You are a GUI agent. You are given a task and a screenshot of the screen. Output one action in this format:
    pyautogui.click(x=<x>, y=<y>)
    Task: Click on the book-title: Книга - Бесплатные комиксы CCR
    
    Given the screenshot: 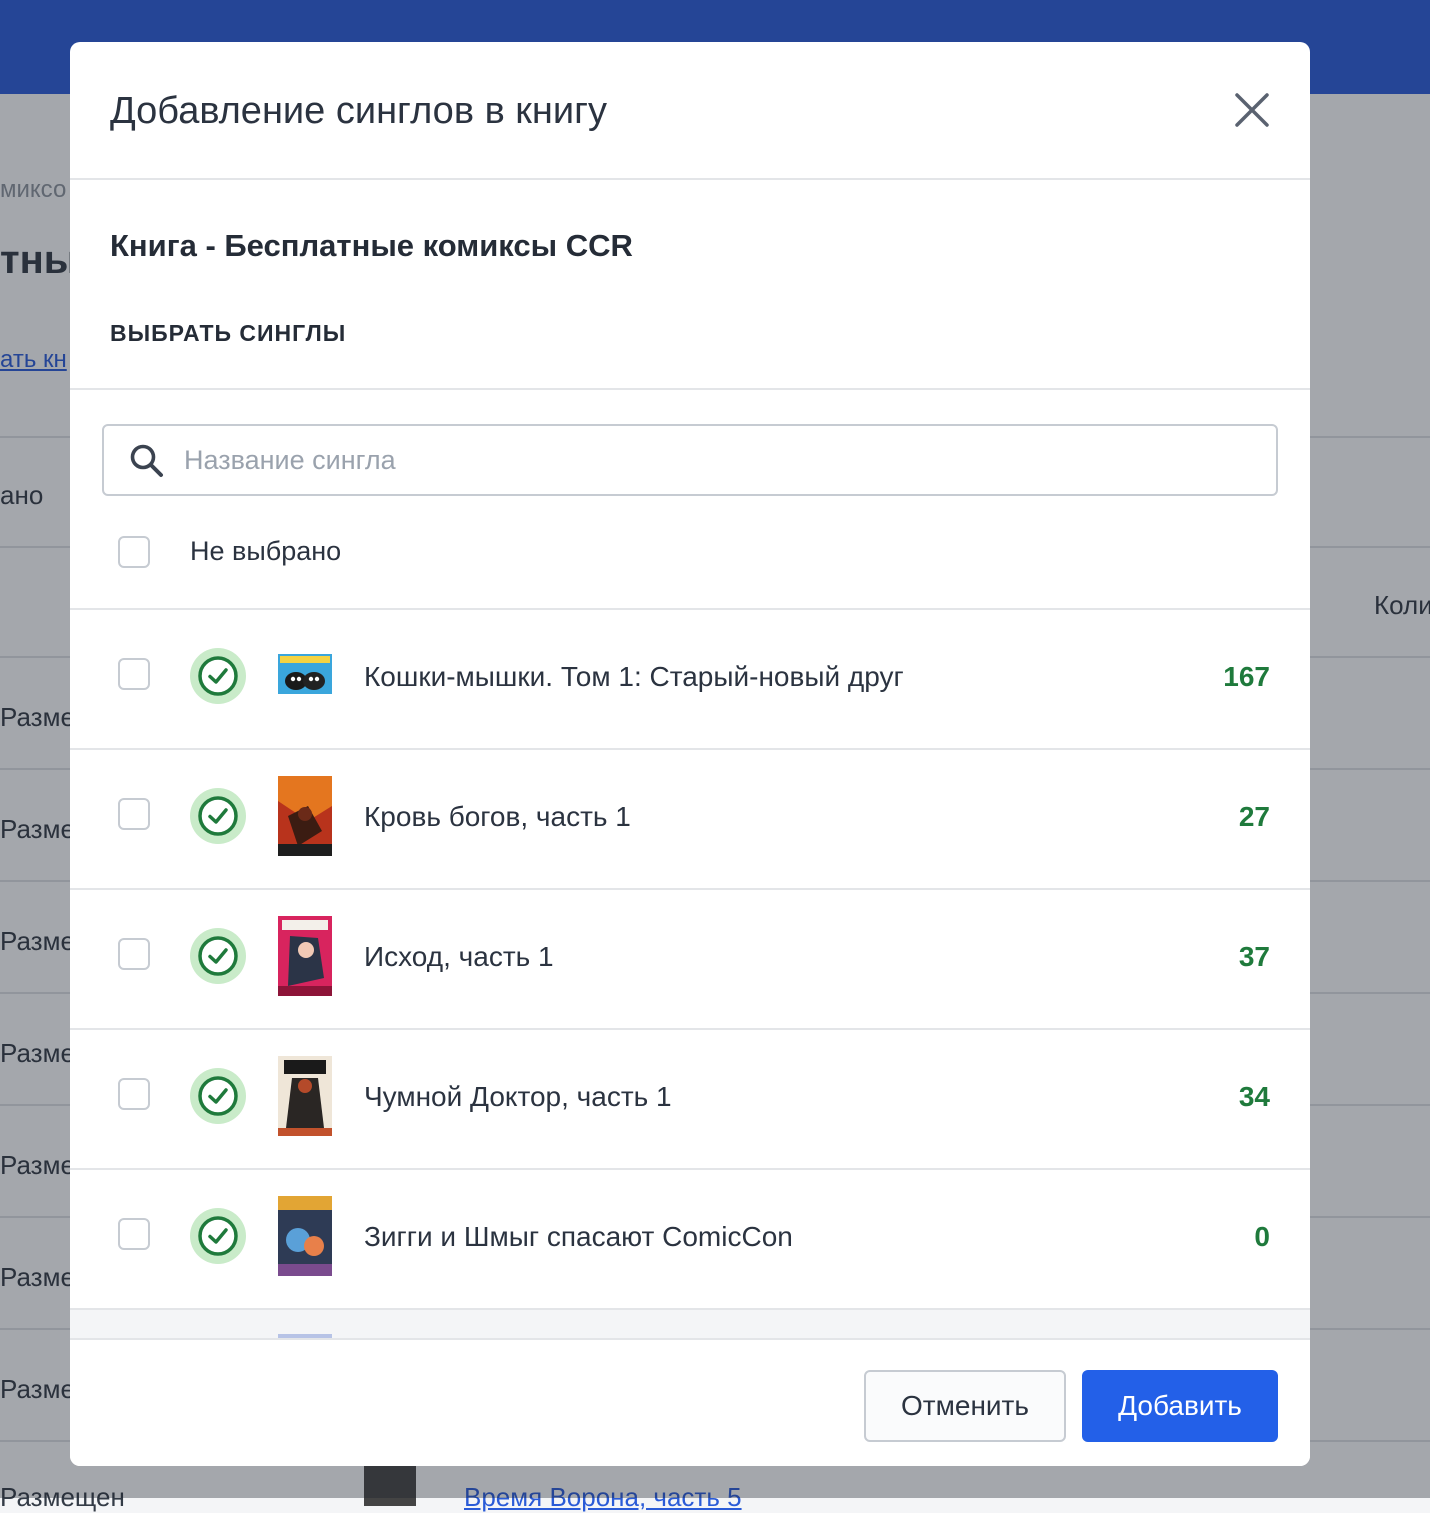 What is the action you would take?
    pyautogui.click(x=371, y=245)
    